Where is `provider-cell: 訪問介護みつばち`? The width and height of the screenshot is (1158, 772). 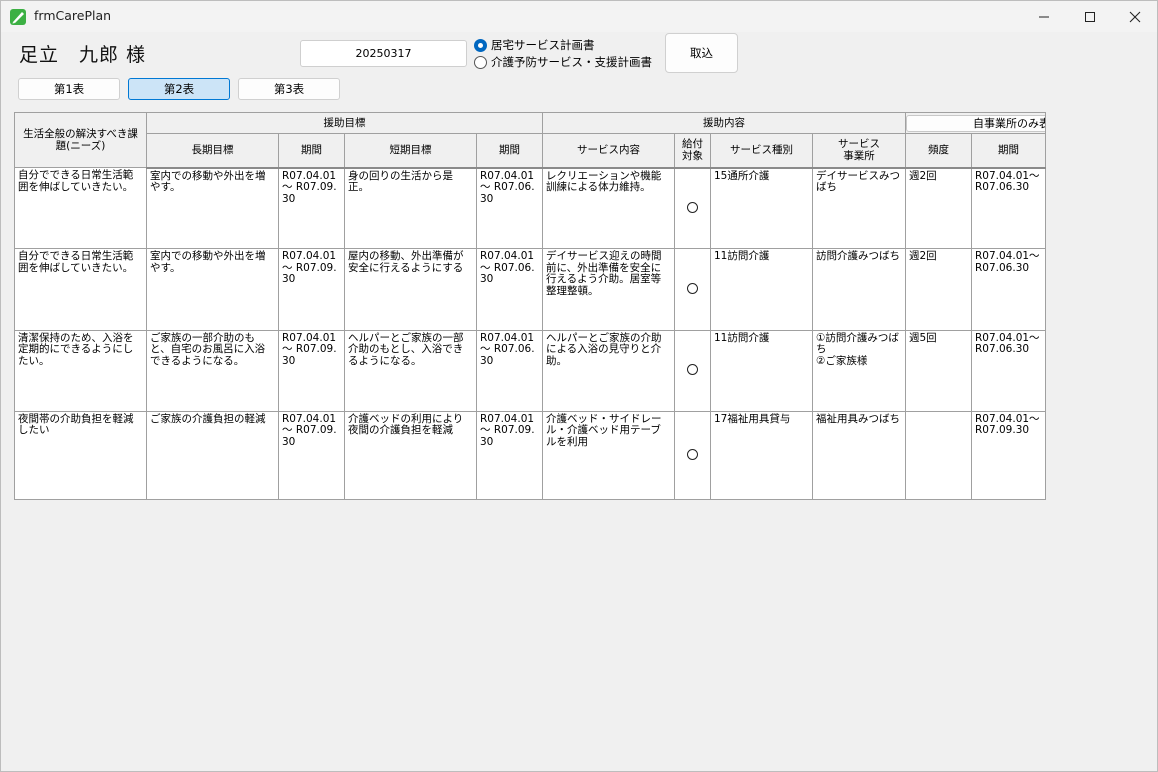
provider-cell: 訪問介護みつばち is located at coordinates (859, 289).